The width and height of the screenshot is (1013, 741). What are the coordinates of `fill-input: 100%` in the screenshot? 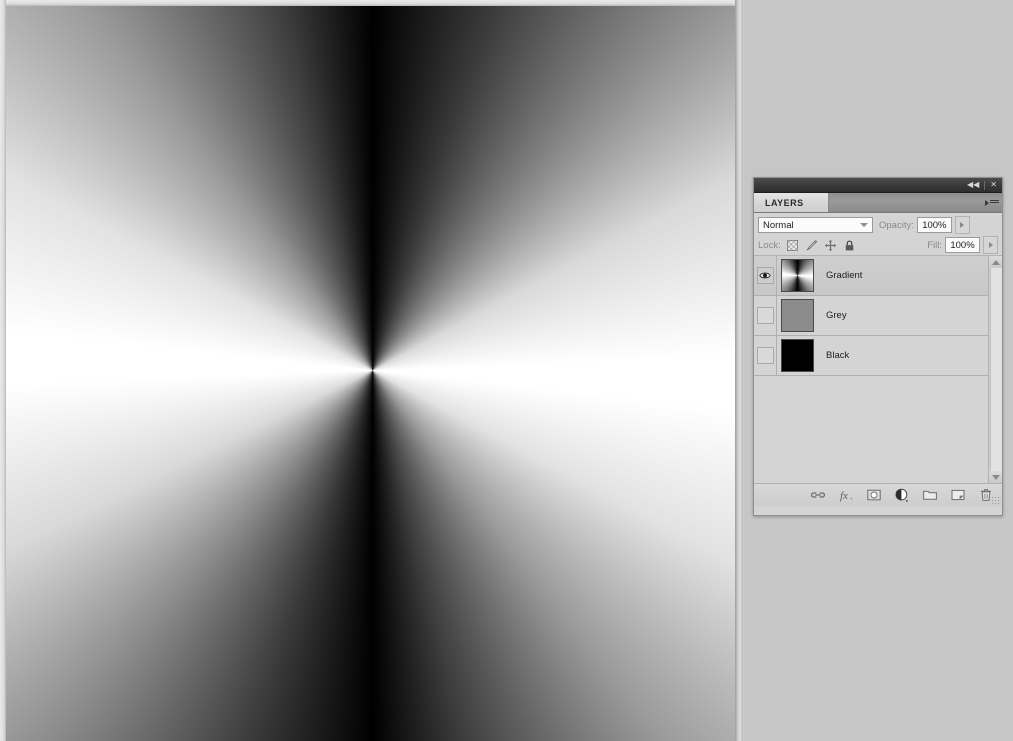 It's located at (962, 245).